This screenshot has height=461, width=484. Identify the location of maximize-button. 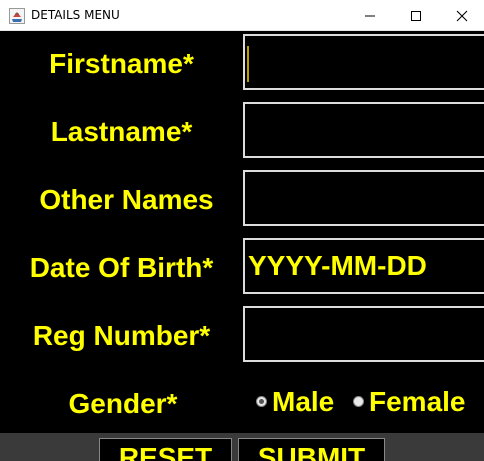
(416, 15).